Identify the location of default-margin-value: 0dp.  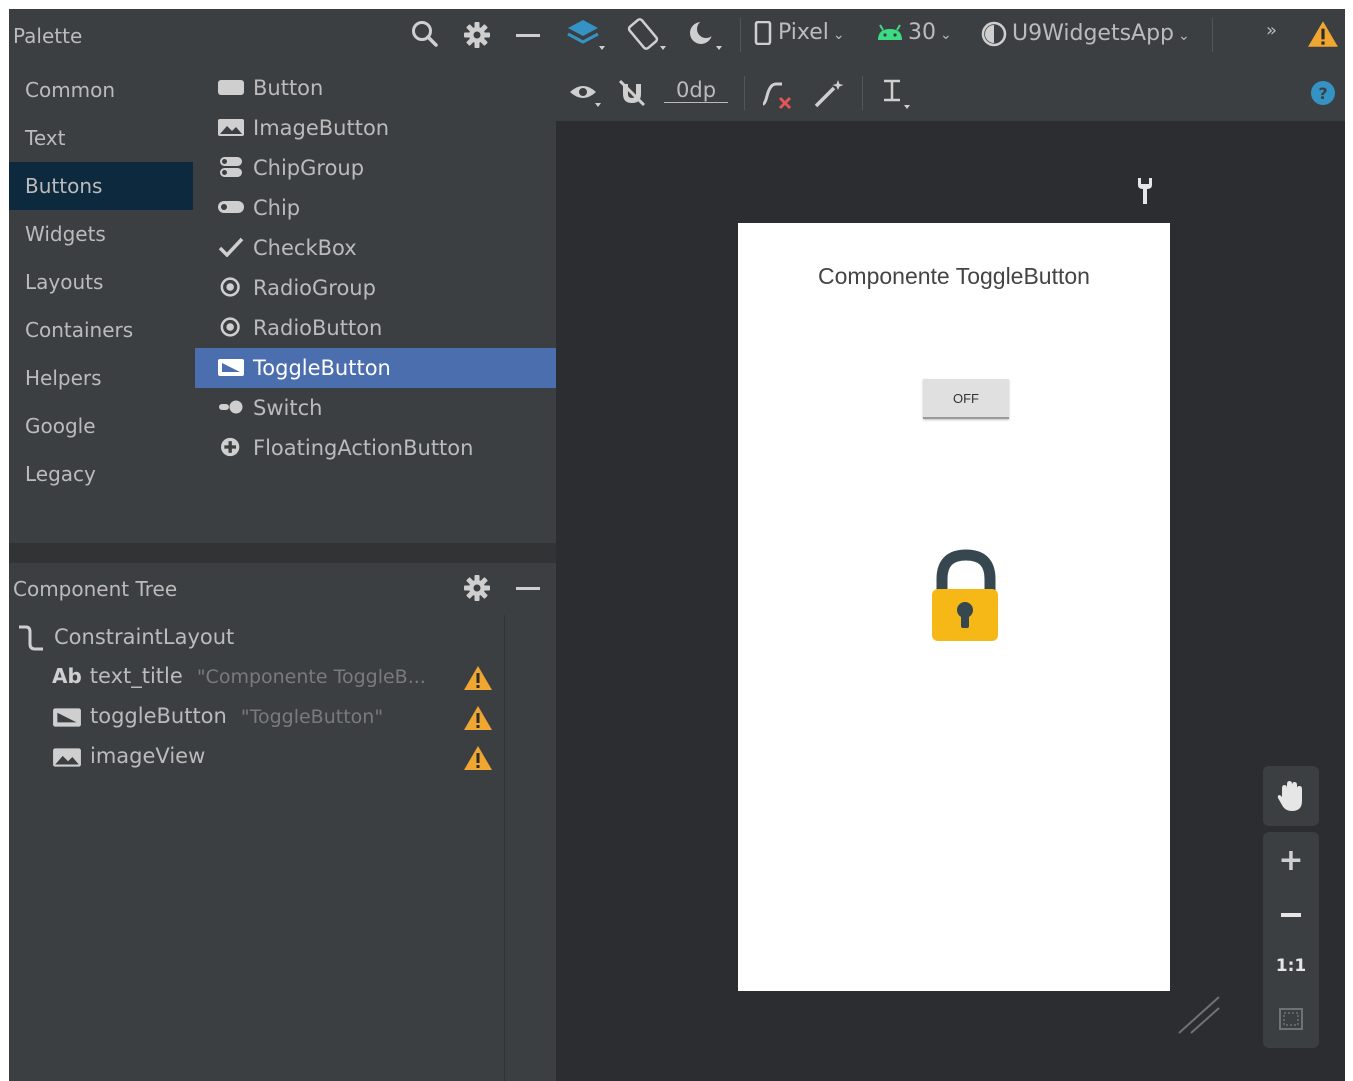
(696, 90).